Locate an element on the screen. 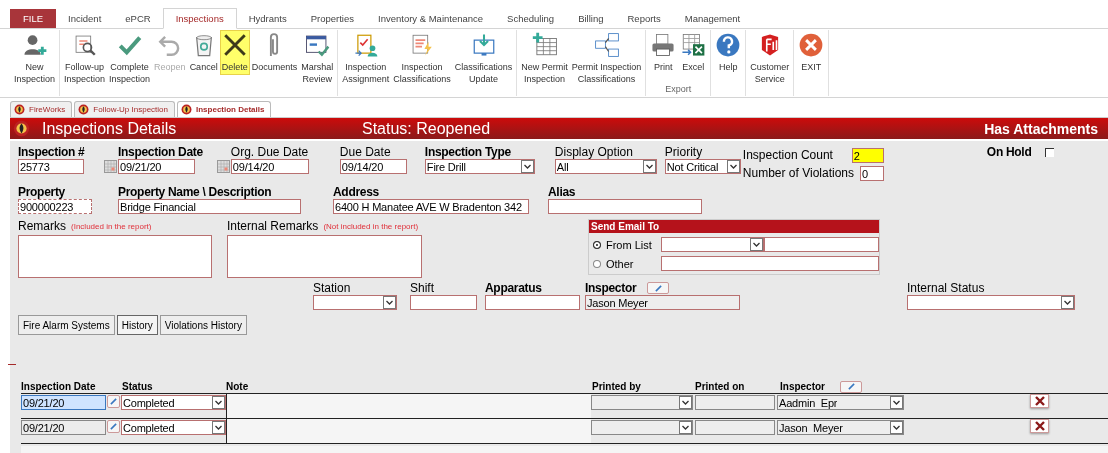 The image size is (1108, 453). field-label: Address is located at coordinates (356, 192).